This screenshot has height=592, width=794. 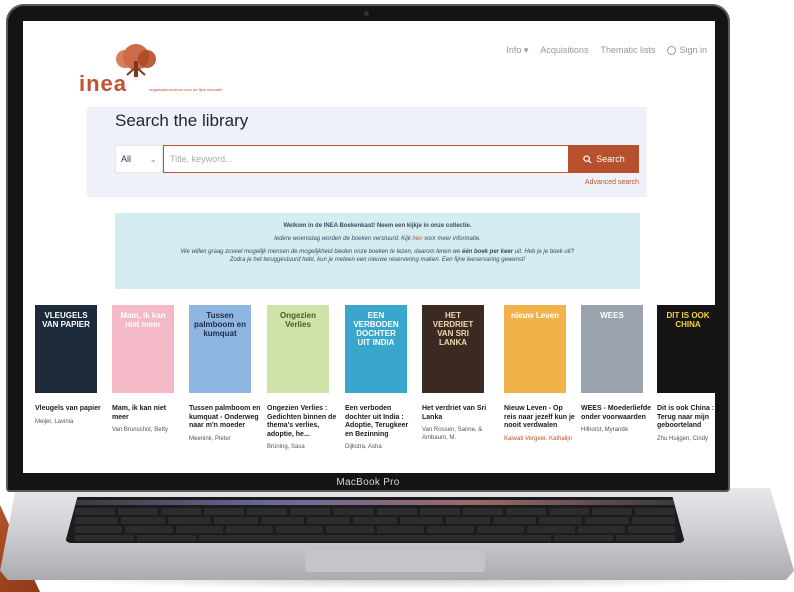 I want to click on book-cover: nieuw Leven, so click(x=535, y=349).